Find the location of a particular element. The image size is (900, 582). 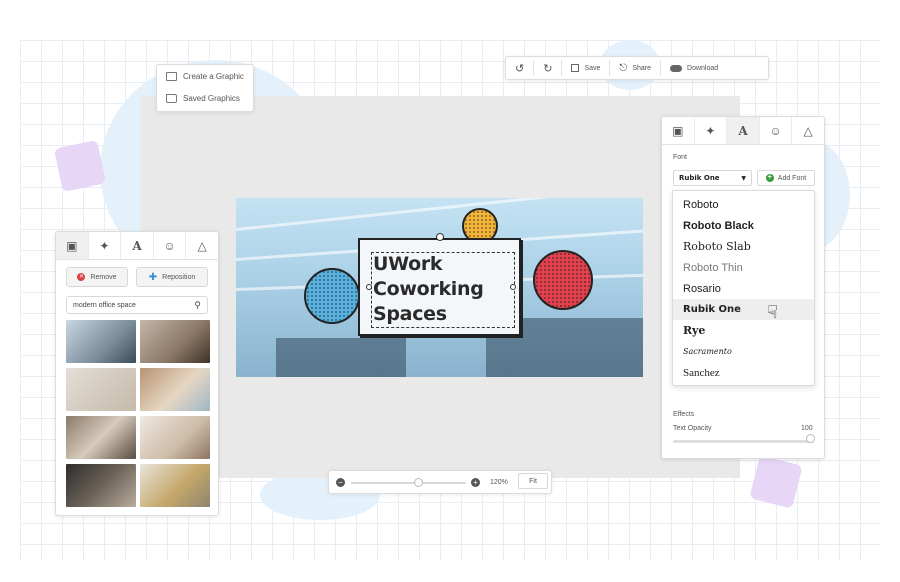

folder-icon is located at coordinates (171, 98).